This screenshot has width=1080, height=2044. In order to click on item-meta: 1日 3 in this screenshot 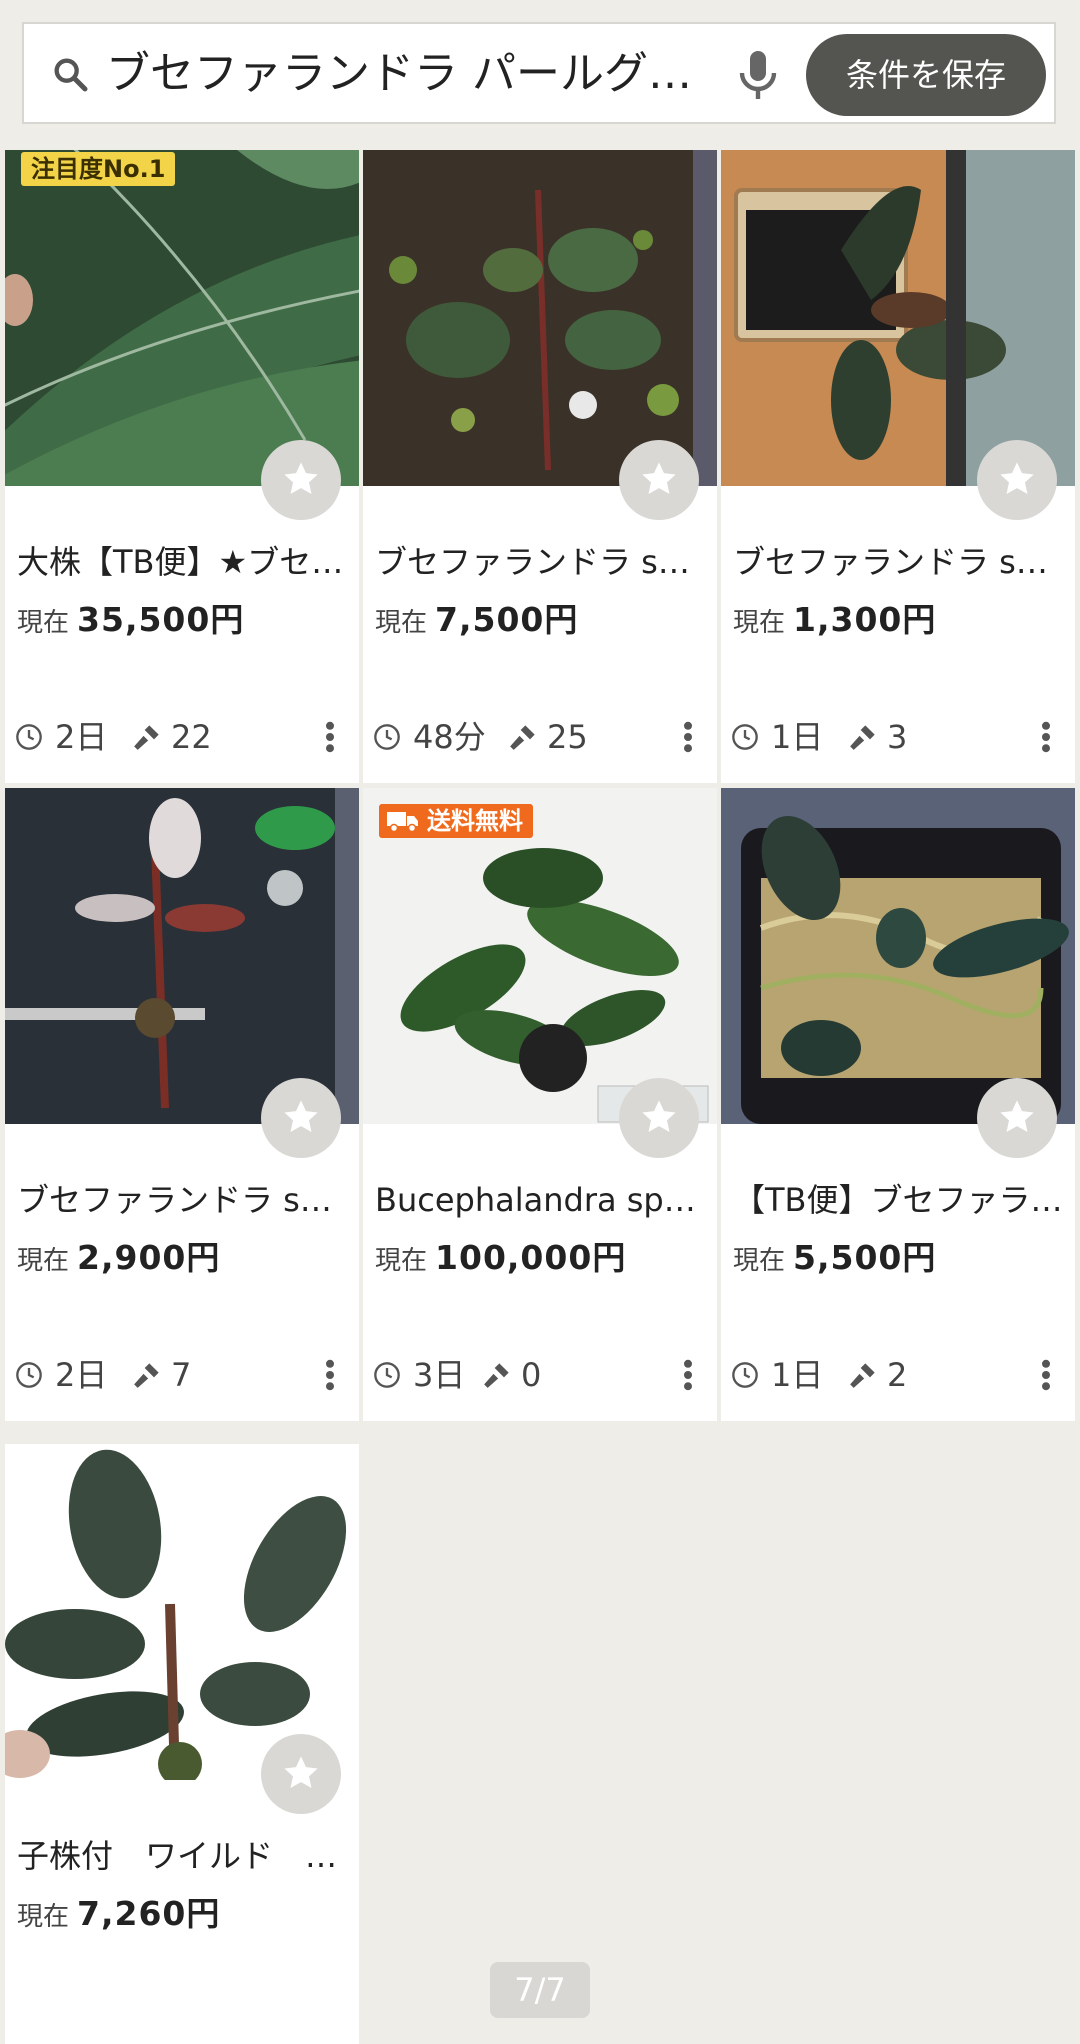, I will do `click(901, 737)`.